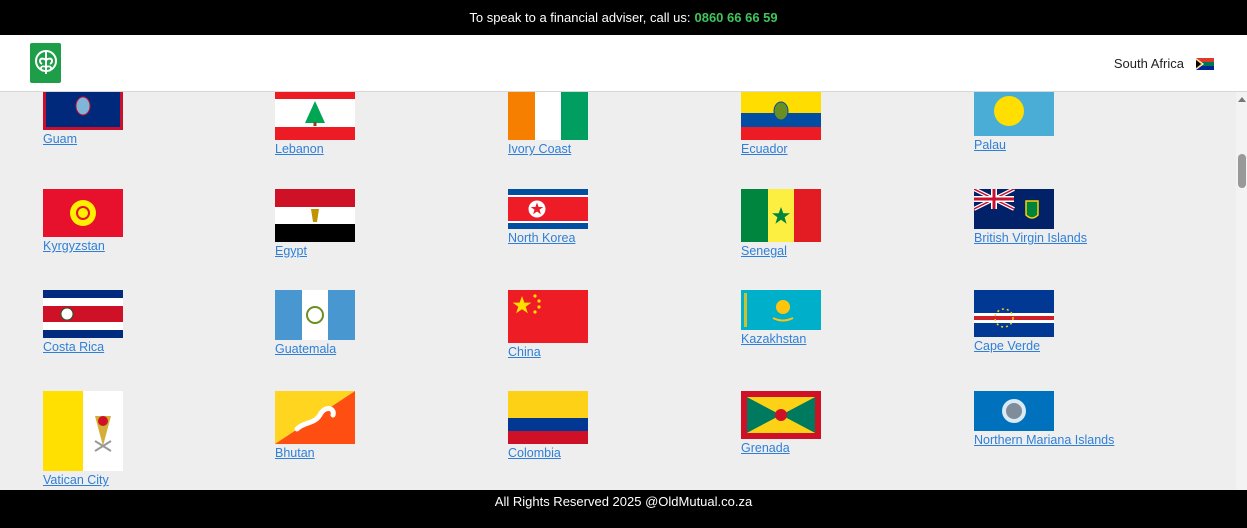  I want to click on flag-link: North Korea, so click(548, 238).